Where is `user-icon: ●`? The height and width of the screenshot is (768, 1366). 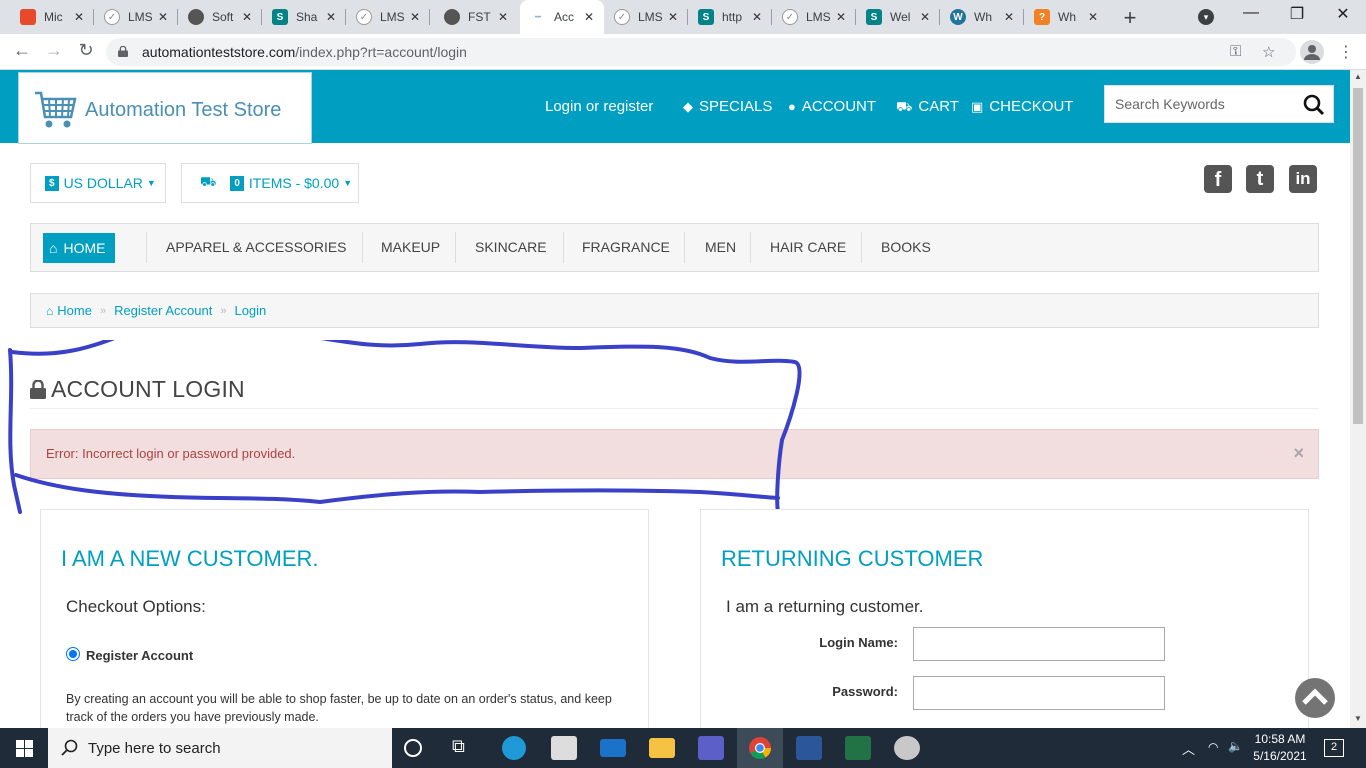
user-icon: ● is located at coordinates (792, 106).